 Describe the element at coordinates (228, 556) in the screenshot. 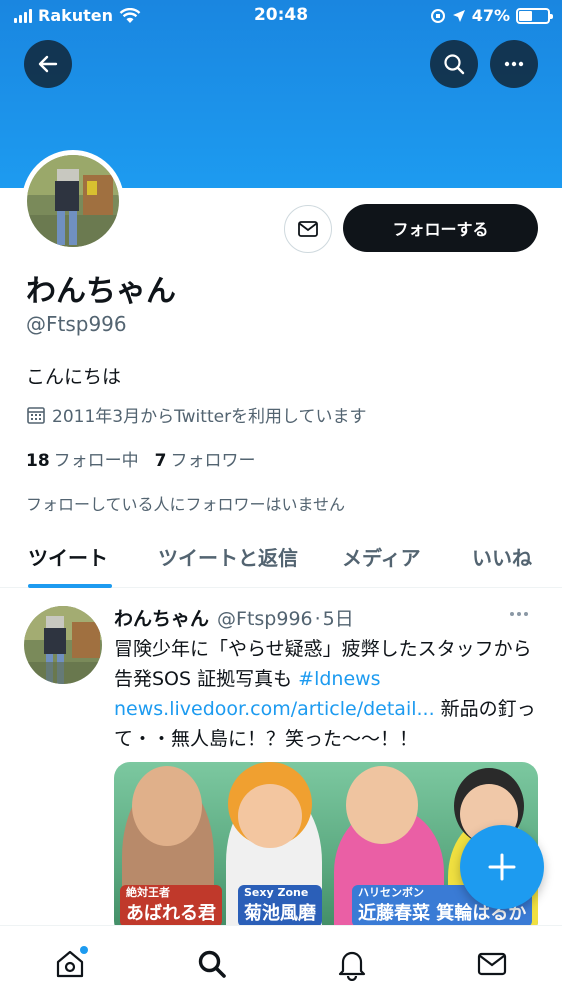

I see `tab-tweets-and-replies: ツイートと返信` at that location.